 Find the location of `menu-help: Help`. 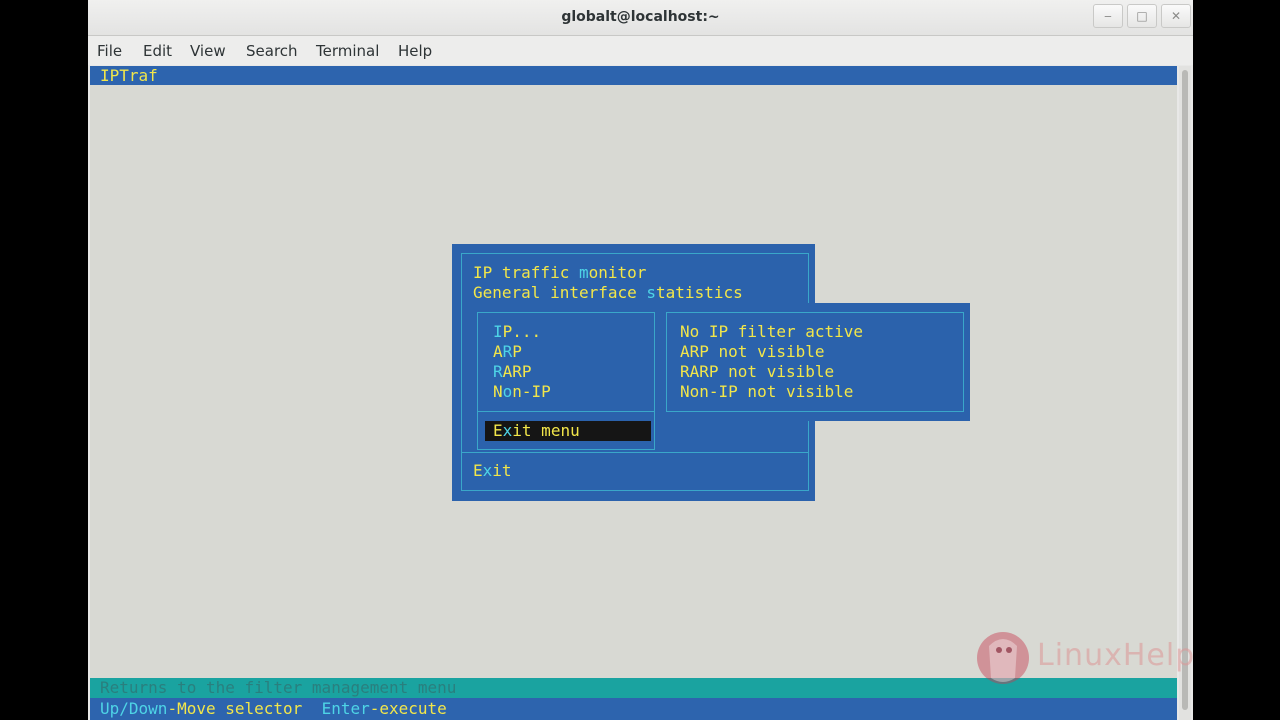

menu-help: Help is located at coordinates (415, 51).